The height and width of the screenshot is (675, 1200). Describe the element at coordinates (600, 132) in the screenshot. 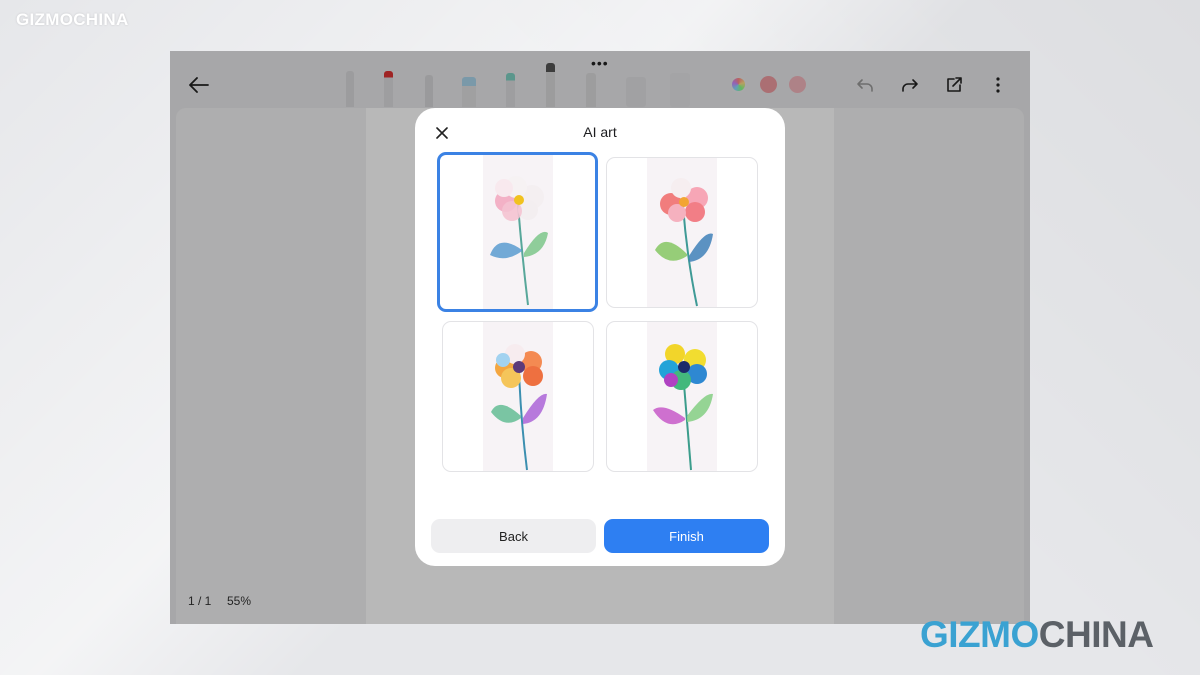

I see `dialog-title: AI art` at that location.